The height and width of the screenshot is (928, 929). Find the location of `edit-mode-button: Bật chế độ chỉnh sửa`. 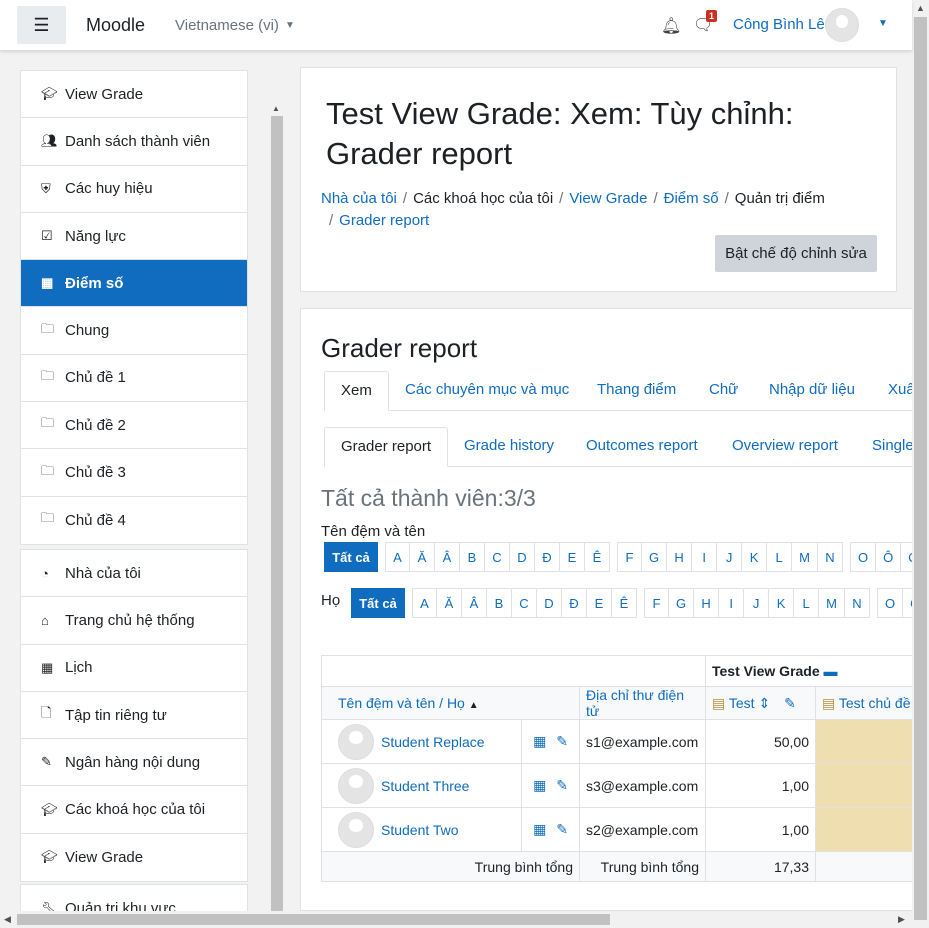

edit-mode-button: Bật chế độ chỉnh sửa is located at coordinates (796, 253).